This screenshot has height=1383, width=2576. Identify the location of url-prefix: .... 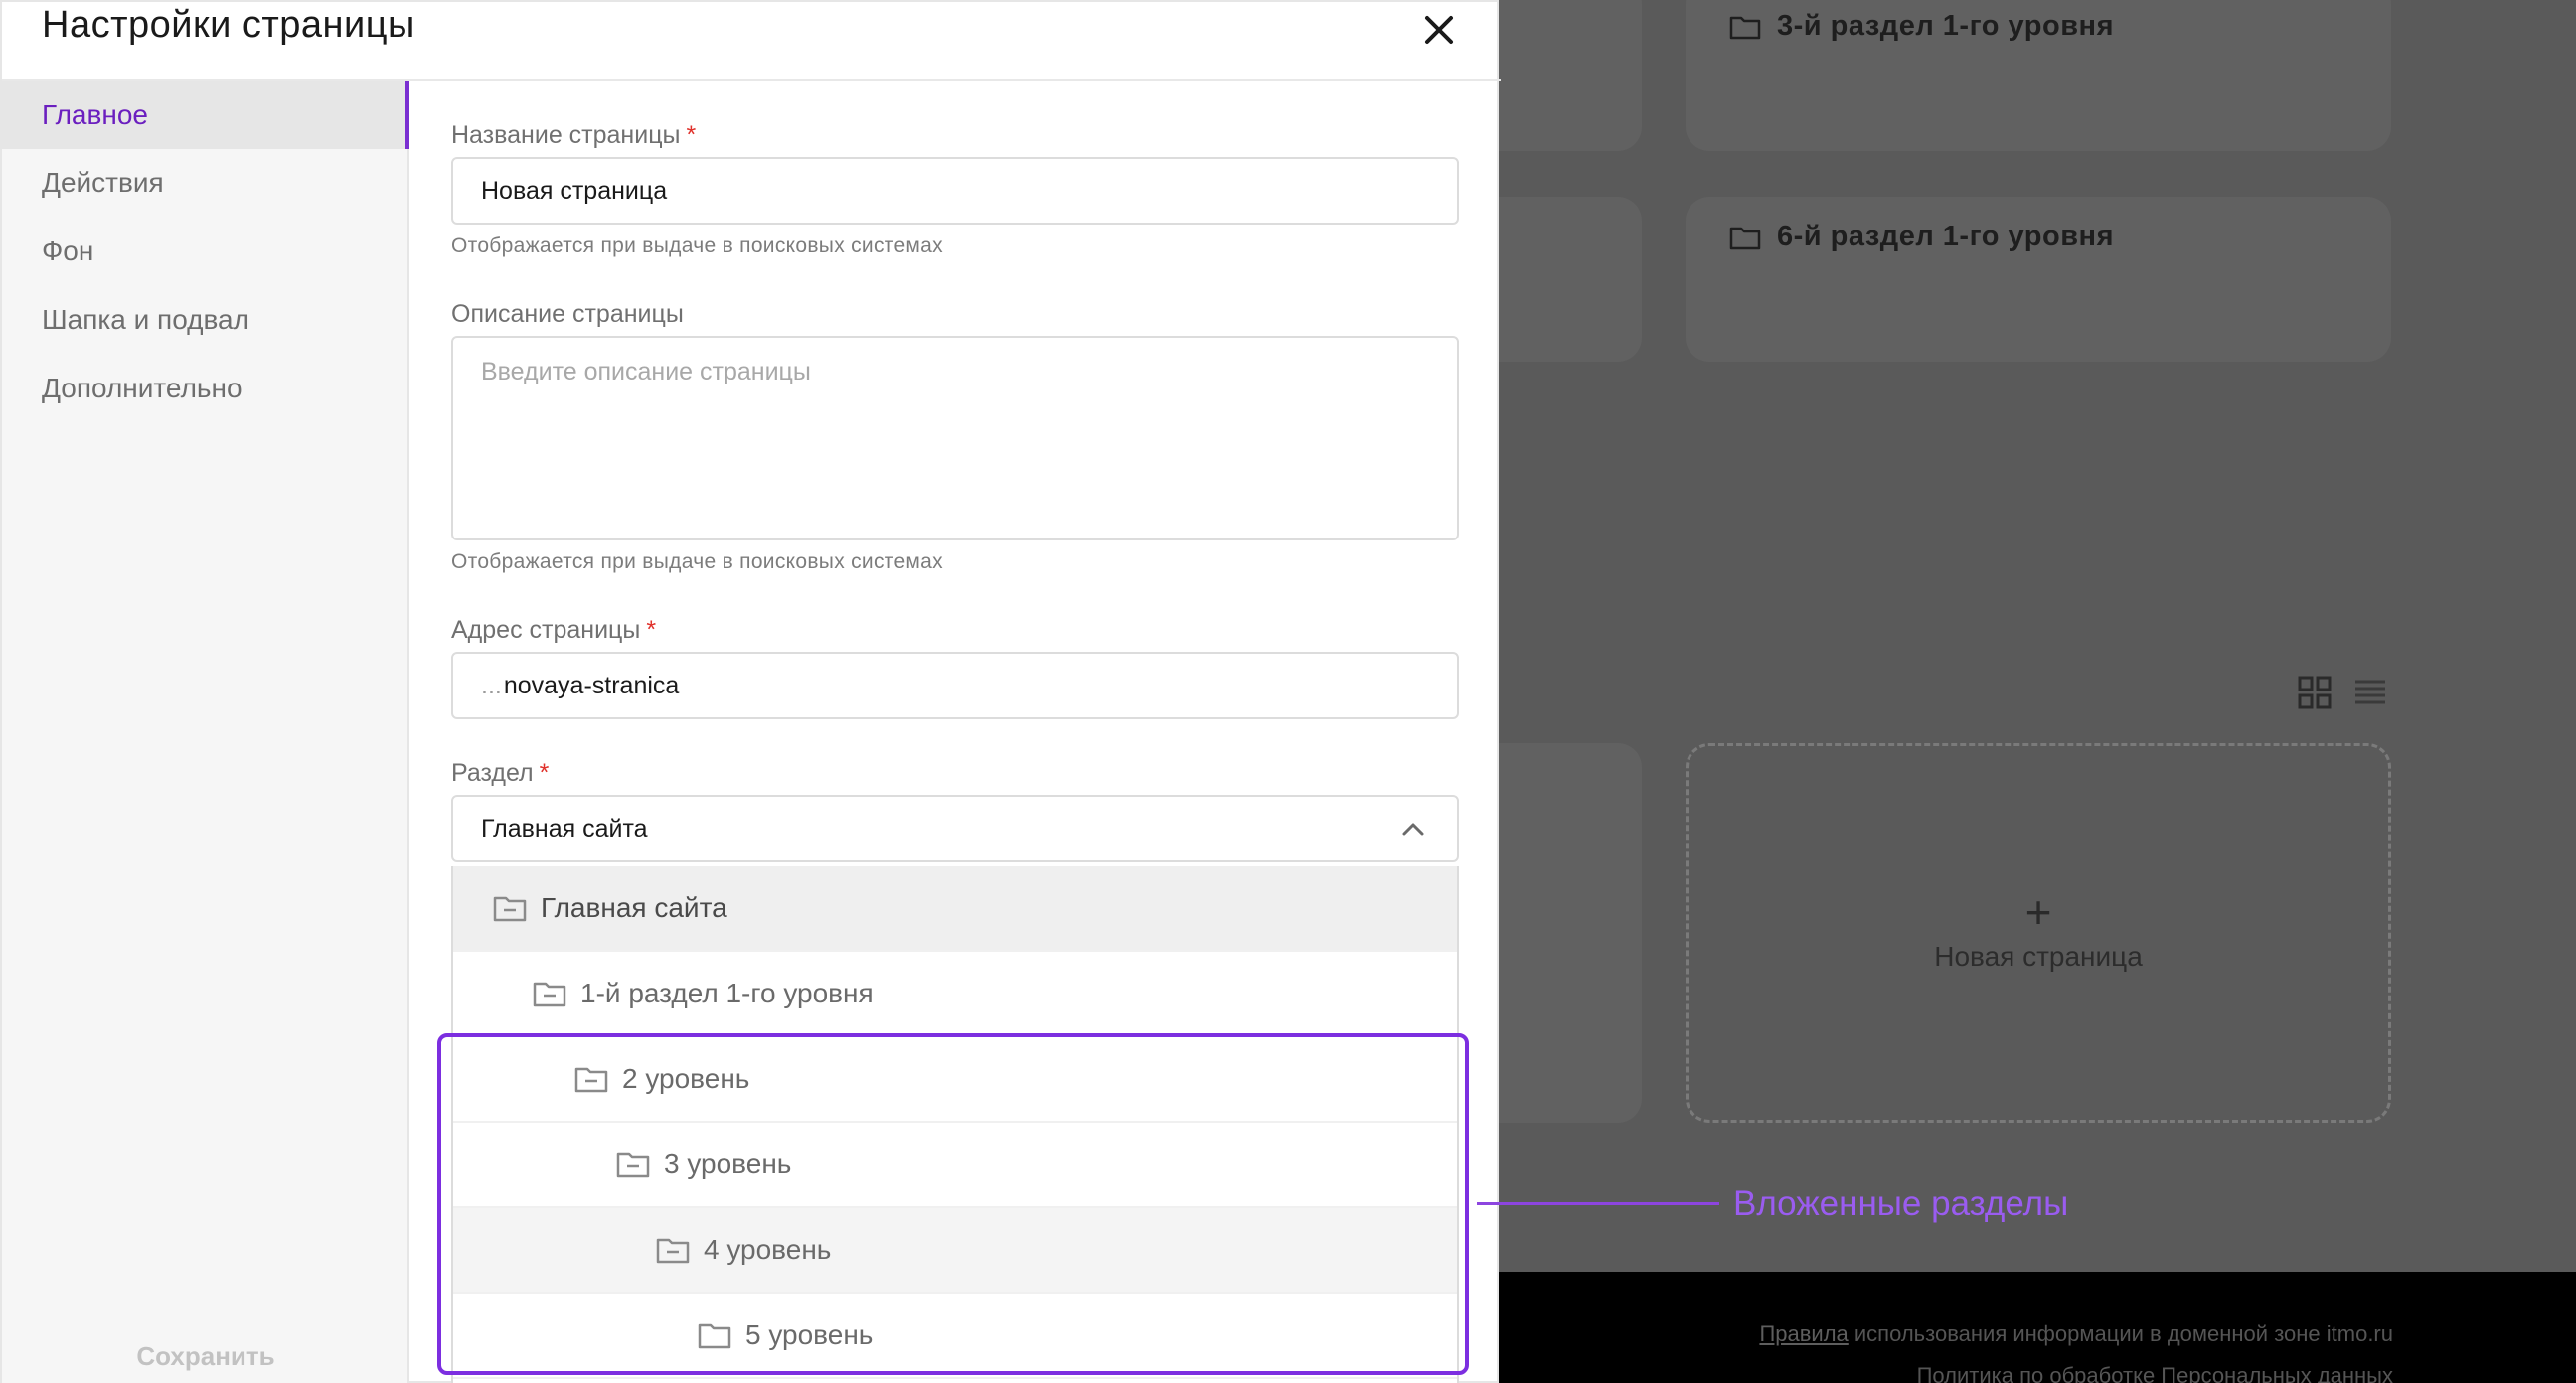
(491, 685).